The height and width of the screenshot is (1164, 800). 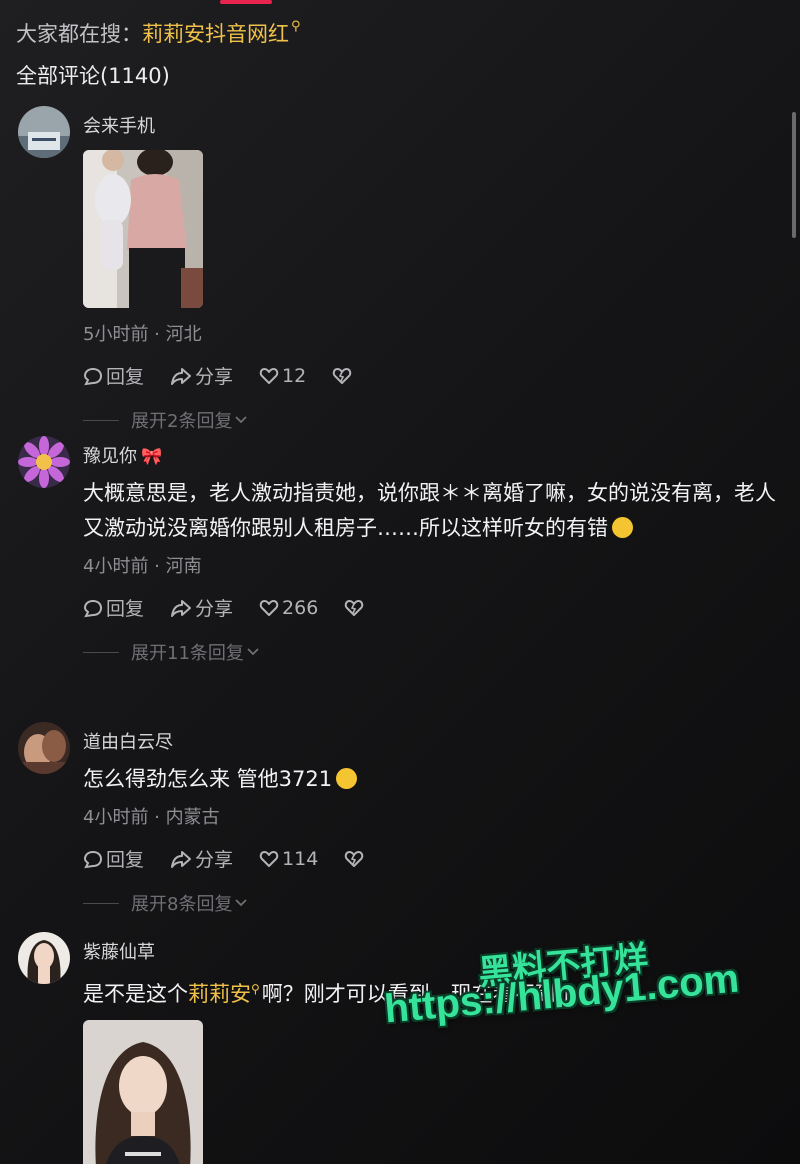 What do you see at coordinates (151, 817) in the screenshot?
I see `comment-meta: 4小时前 · 内蒙古` at bounding box center [151, 817].